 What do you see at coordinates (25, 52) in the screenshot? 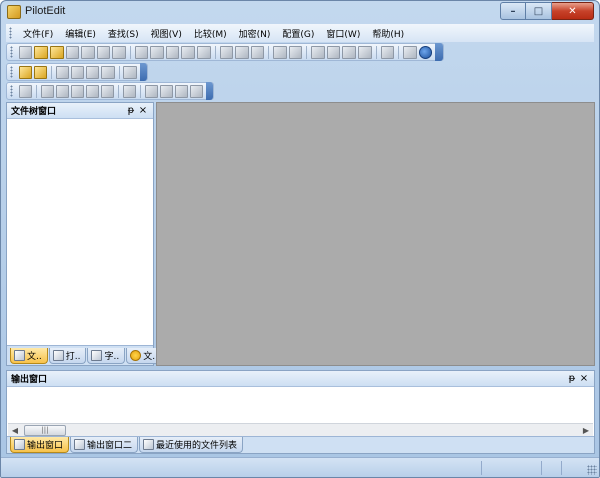
I see `new-file-icon` at bounding box center [25, 52].